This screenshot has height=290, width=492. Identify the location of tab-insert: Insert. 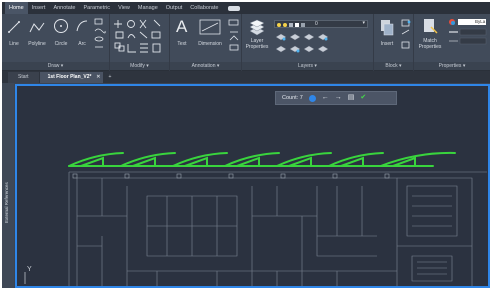
(39, 8).